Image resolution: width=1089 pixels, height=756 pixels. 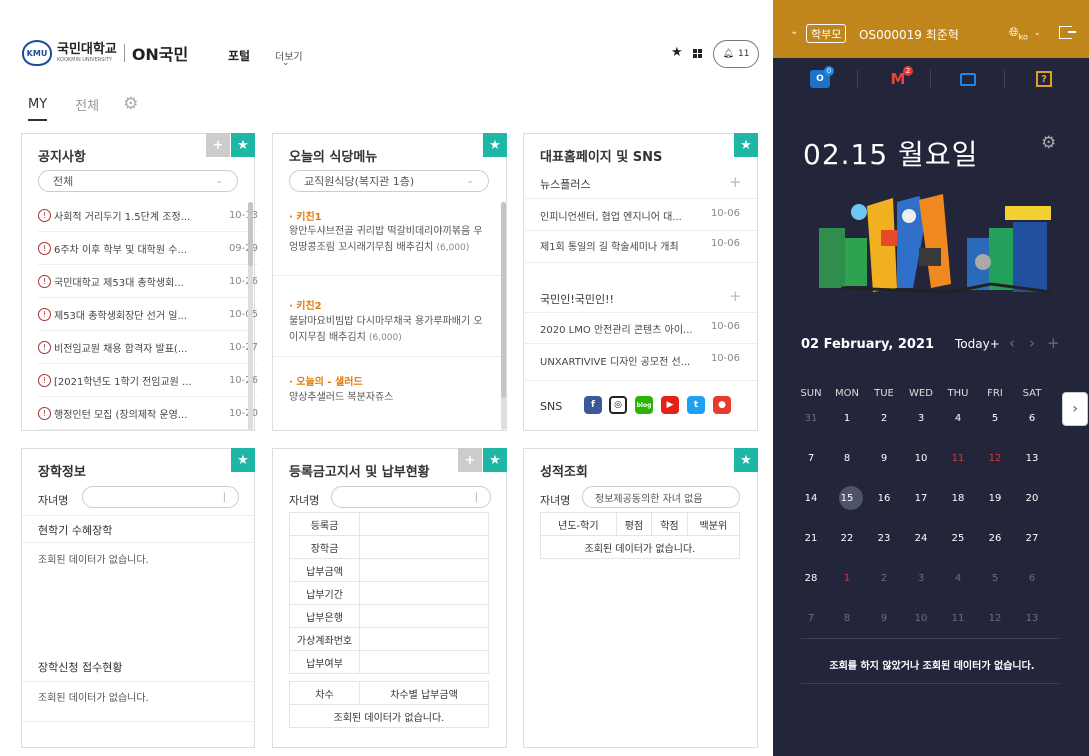 What do you see at coordinates (640, 215) in the screenshot?
I see `list-item: 인피니언센터, 협업 엔지니어 대... 10-06` at bounding box center [640, 215].